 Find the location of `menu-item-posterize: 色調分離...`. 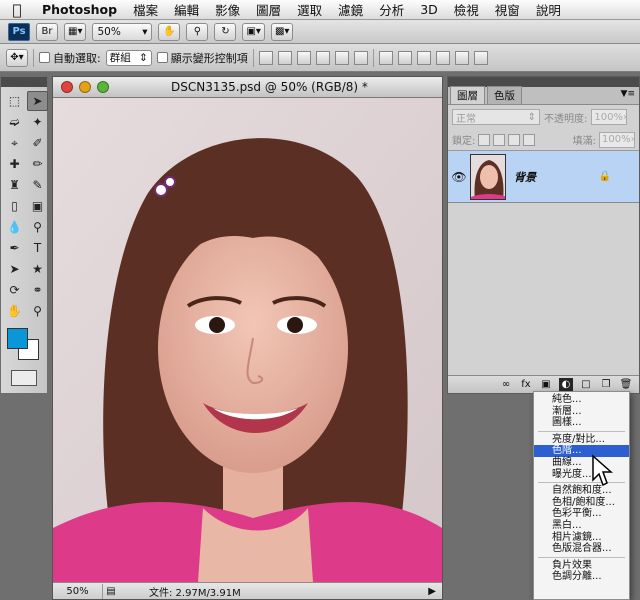

menu-item-posterize: 色調分離... is located at coordinates (581, 577).